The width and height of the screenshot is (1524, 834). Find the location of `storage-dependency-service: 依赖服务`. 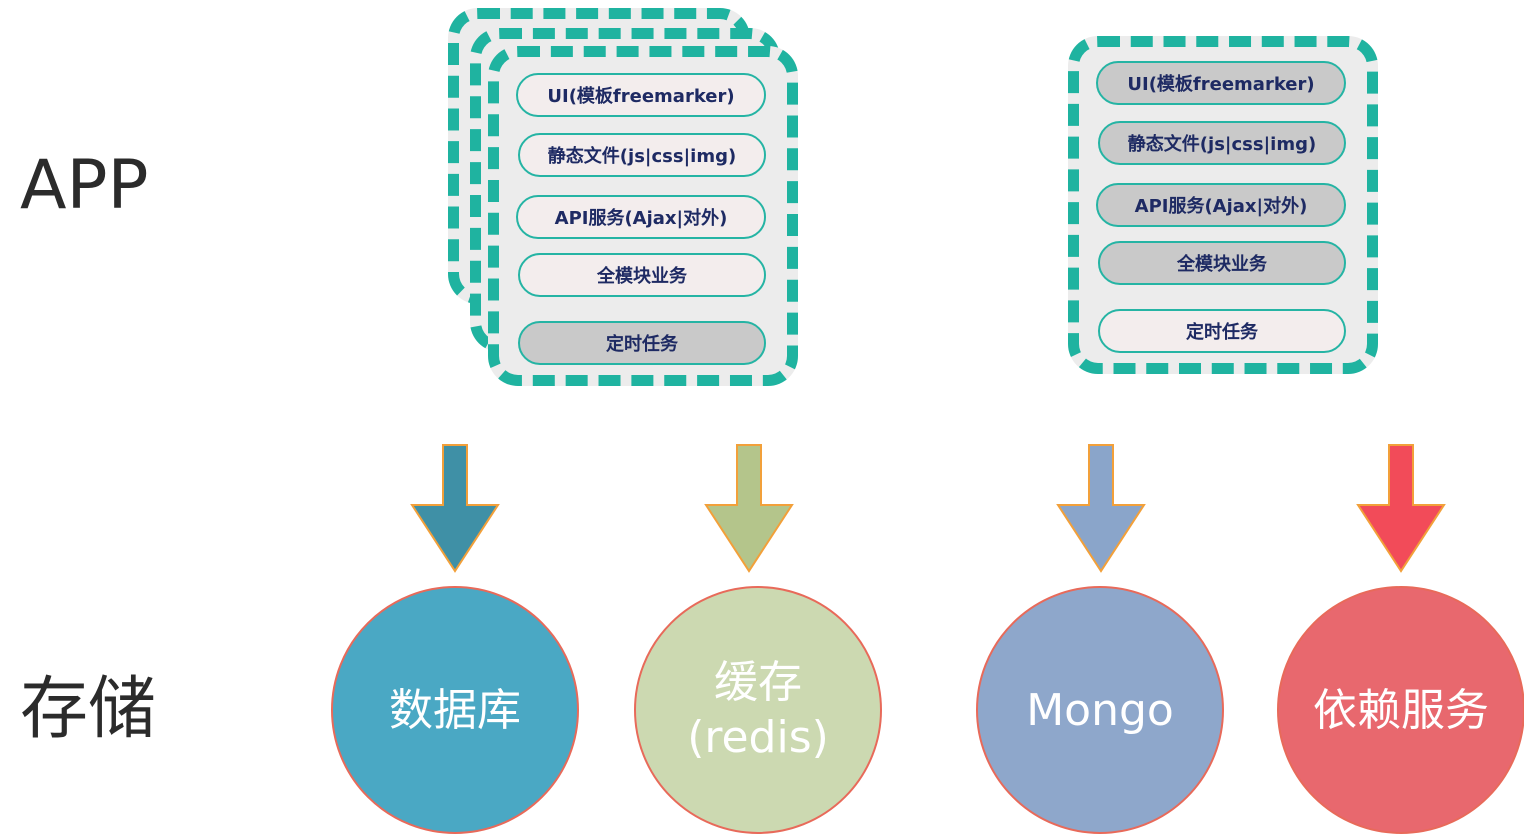

storage-dependency-service: 依赖服务 is located at coordinates (1400, 710).